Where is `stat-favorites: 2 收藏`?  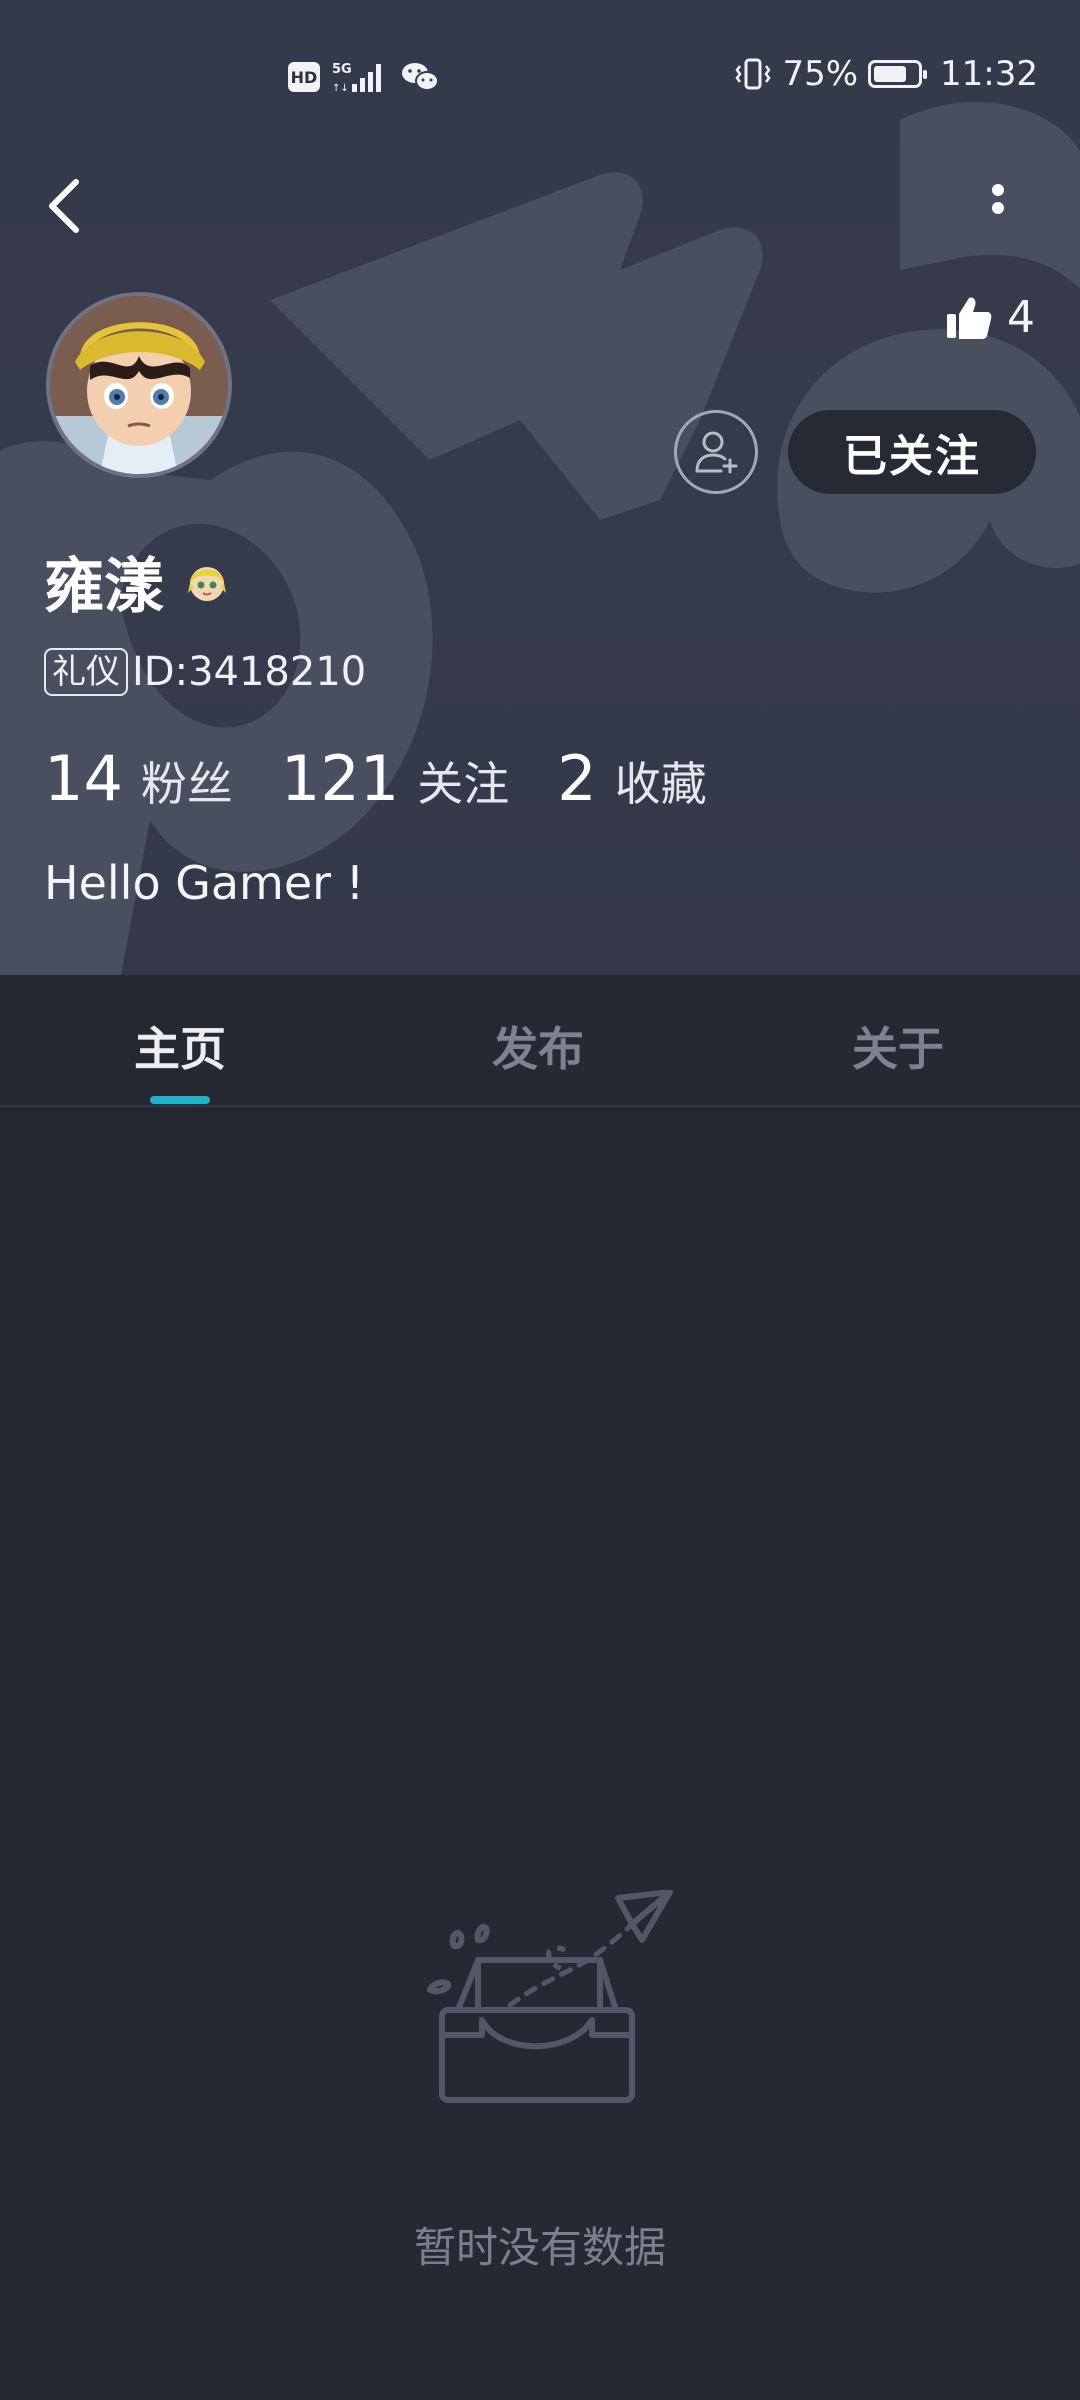
stat-favorites: 2 收藏 is located at coordinates (631, 778).